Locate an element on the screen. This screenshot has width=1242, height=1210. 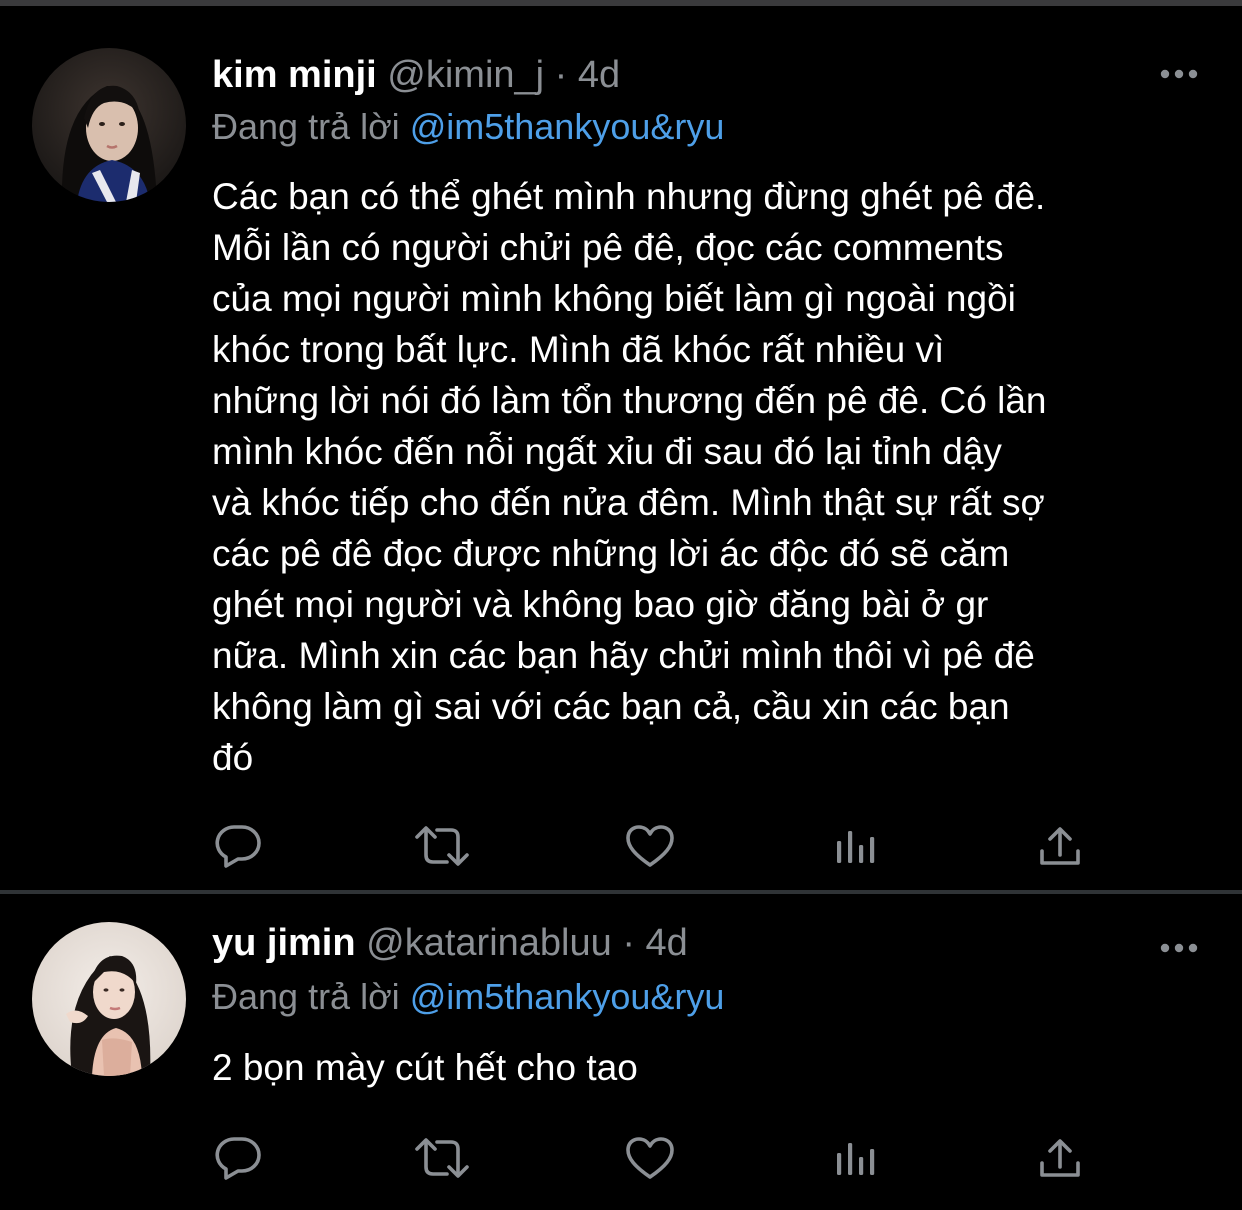
user-handle: @katarinabluu is located at coordinates (489, 943).